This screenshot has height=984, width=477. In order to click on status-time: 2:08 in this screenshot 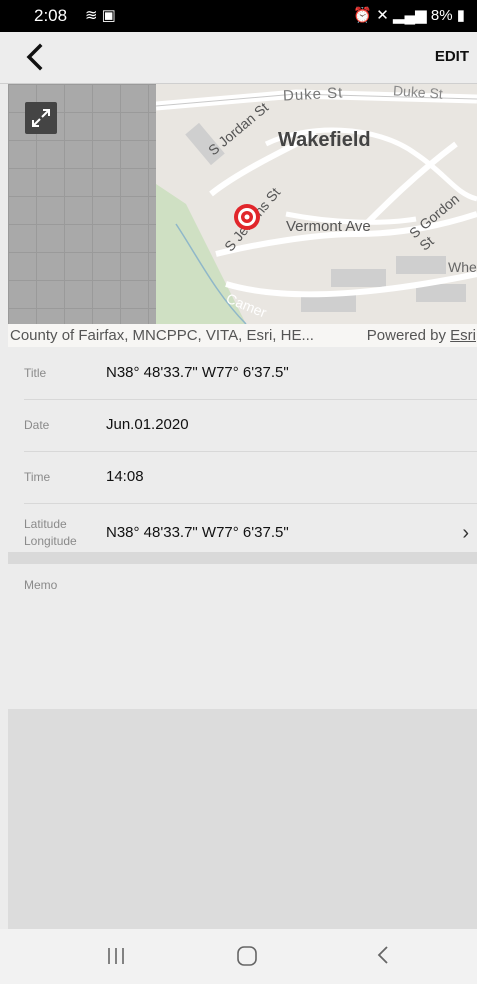, I will do `click(51, 15)`.